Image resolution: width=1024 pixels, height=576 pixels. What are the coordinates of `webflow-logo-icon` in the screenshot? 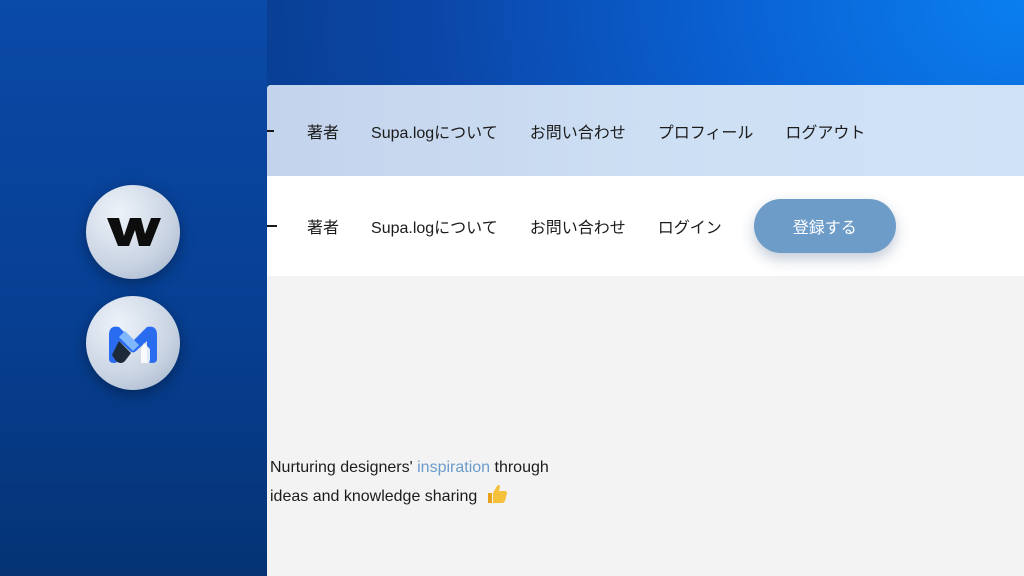 It's located at (133, 232).